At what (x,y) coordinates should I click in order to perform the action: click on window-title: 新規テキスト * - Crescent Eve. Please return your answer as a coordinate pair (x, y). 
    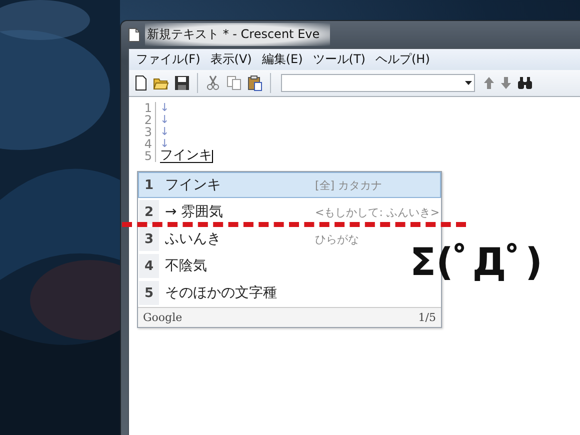
    Looking at the image, I should click on (237, 34).